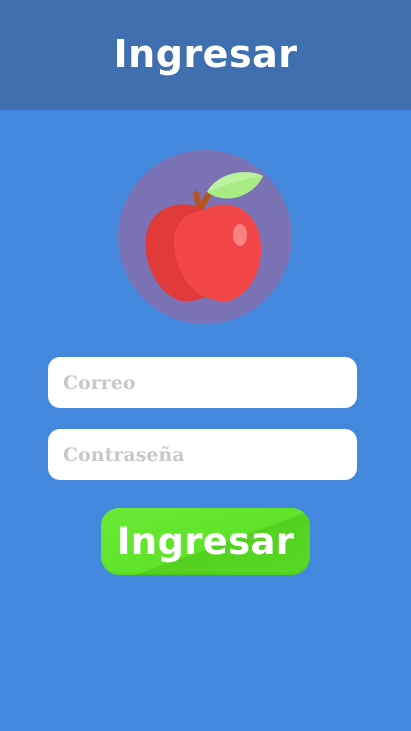 Image resolution: width=411 pixels, height=731 pixels. What do you see at coordinates (205, 237) in the screenshot?
I see `apple-icon` at bounding box center [205, 237].